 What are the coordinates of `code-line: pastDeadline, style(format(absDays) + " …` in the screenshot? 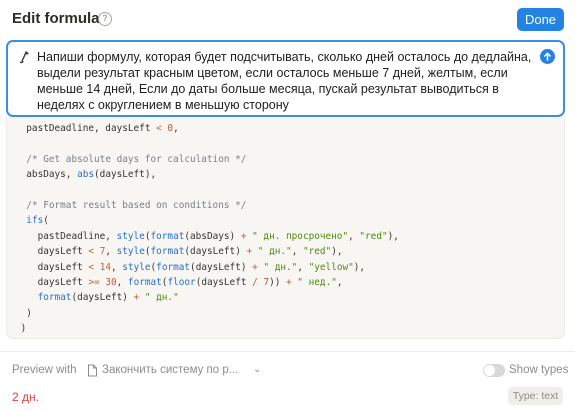 It's located at (207, 236).